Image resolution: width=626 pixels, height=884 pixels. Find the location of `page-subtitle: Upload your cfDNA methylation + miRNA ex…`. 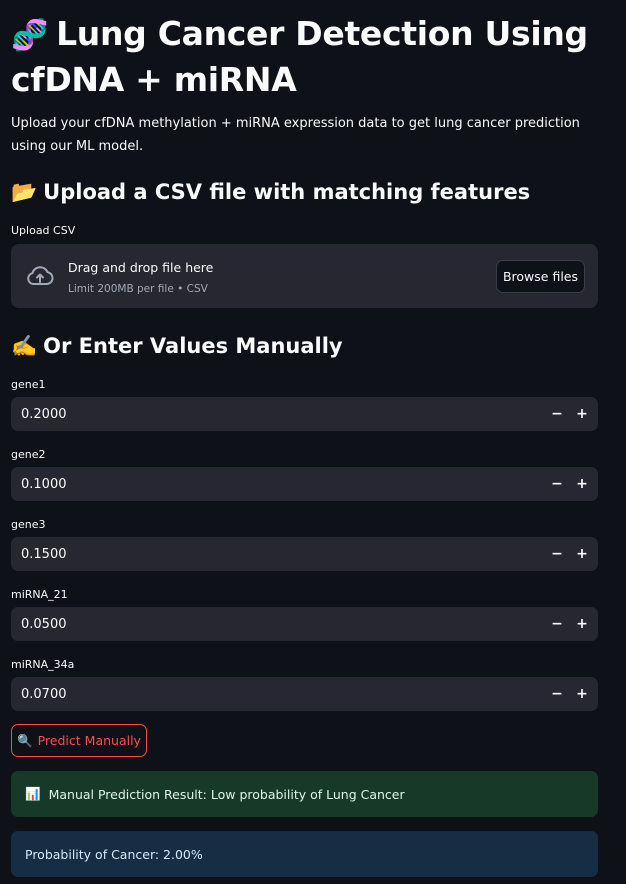

page-subtitle: Upload your cfDNA methylation + miRNA ex… is located at coordinates (295, 135).